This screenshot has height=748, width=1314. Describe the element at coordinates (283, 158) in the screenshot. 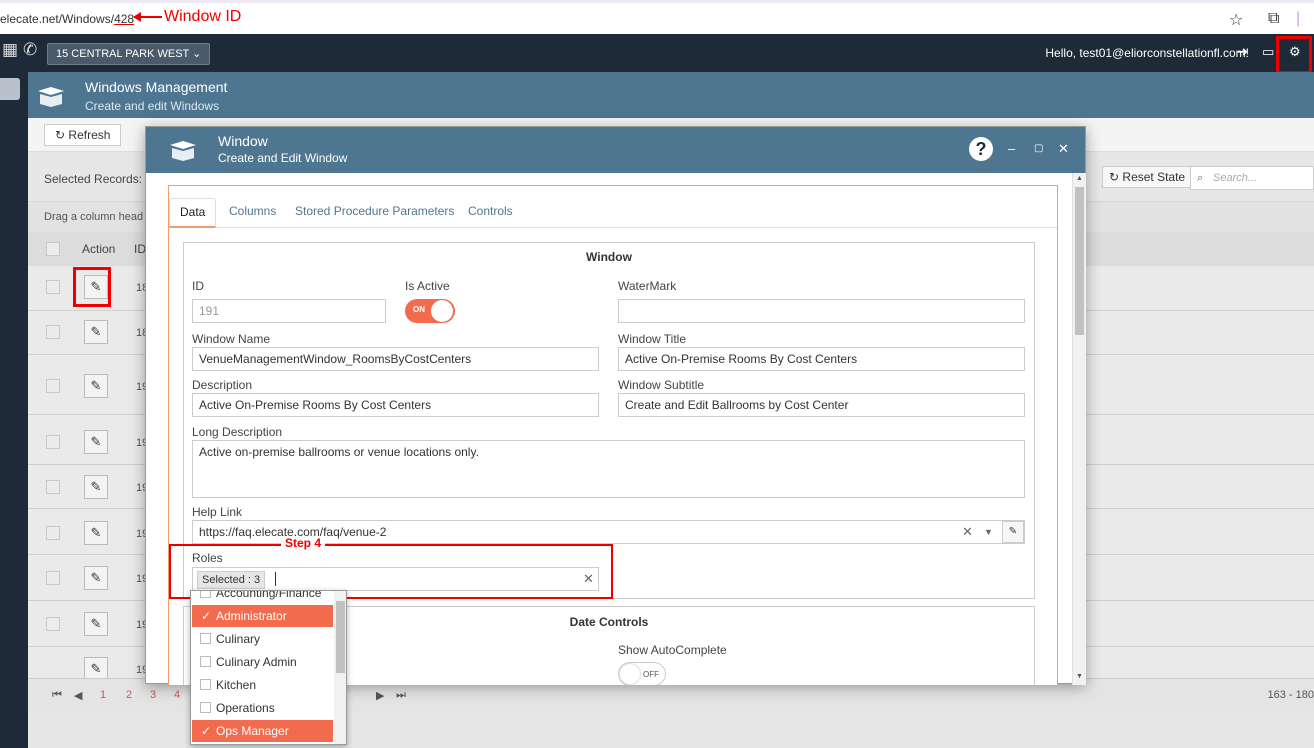

I see `modal-subtitle: Create and Edit Window` at that location.